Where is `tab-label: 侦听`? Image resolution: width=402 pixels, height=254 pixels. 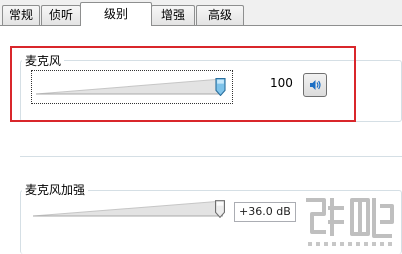
tab-label: 侦听 is located at coordinates (60, 15).